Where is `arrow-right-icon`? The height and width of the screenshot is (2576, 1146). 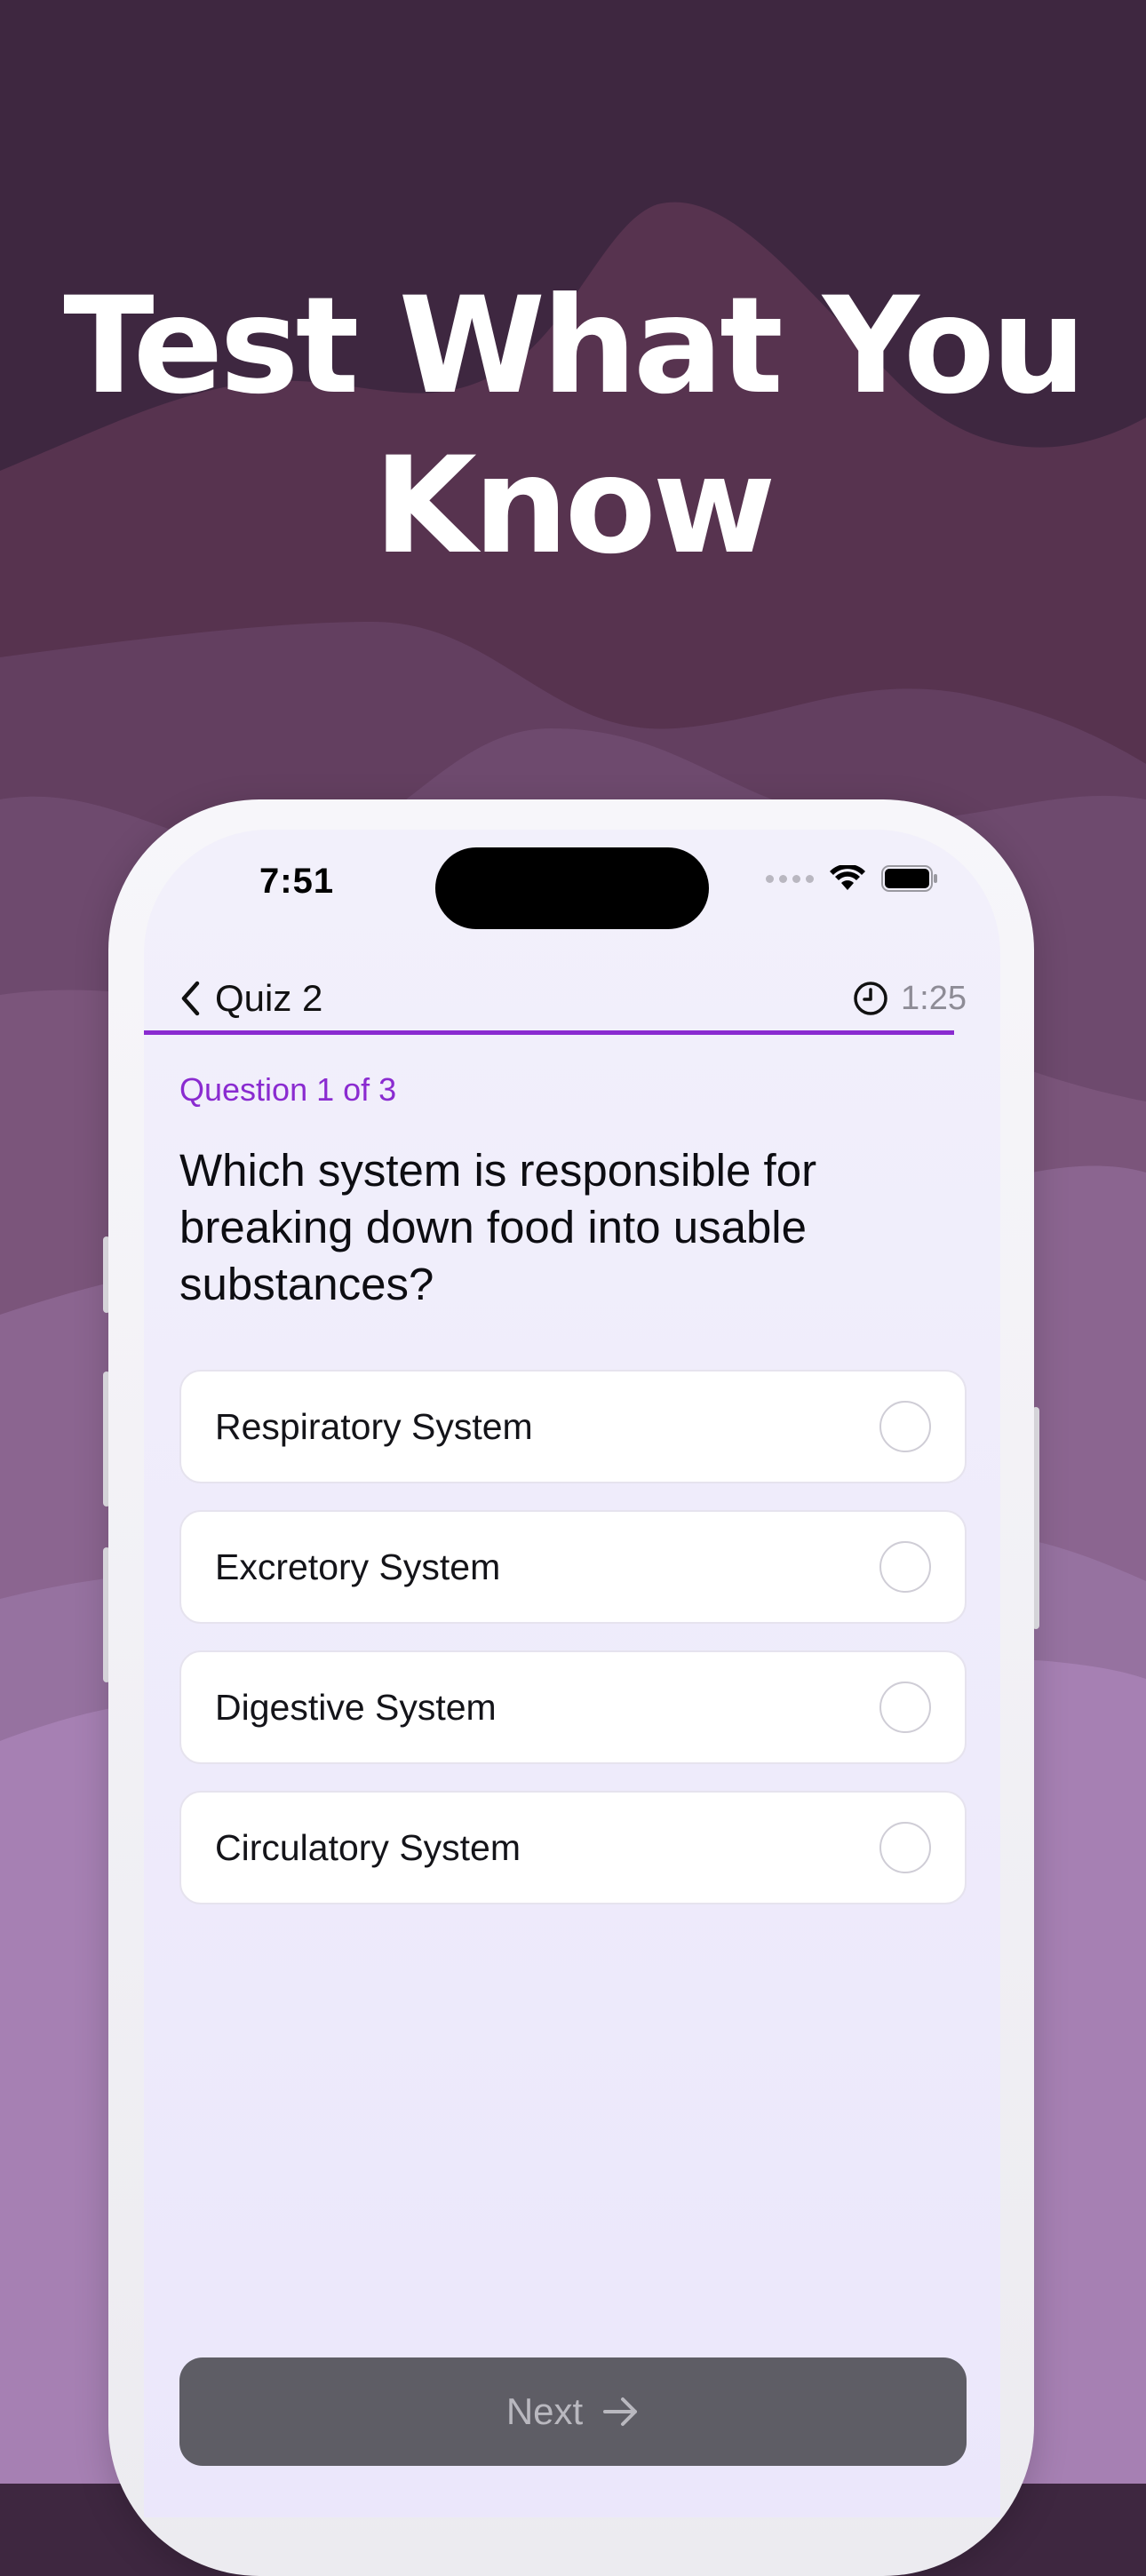 arrow-right-icon is located at coordinates (620, 2411).